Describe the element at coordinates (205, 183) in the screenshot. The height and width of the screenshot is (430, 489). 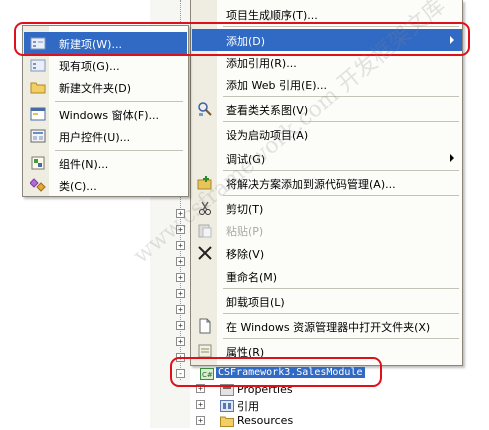
I see `source-control-icon` at that location.